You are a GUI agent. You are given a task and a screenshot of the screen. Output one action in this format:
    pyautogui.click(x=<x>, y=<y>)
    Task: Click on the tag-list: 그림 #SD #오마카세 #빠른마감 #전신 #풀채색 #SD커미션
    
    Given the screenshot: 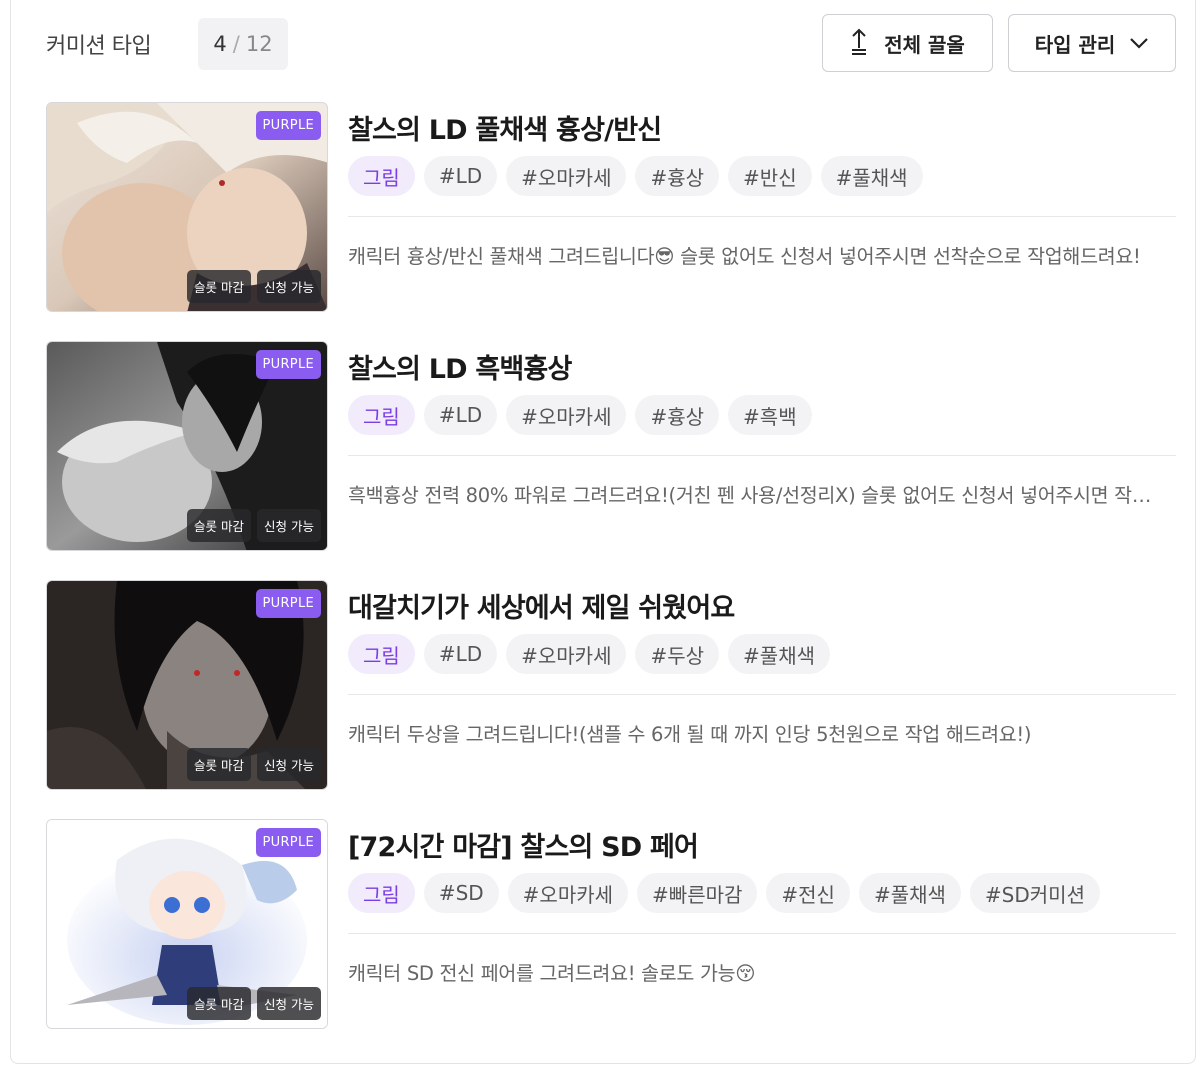 What is the action you would take?
    pyautogui.click(x=724, y=893)
    